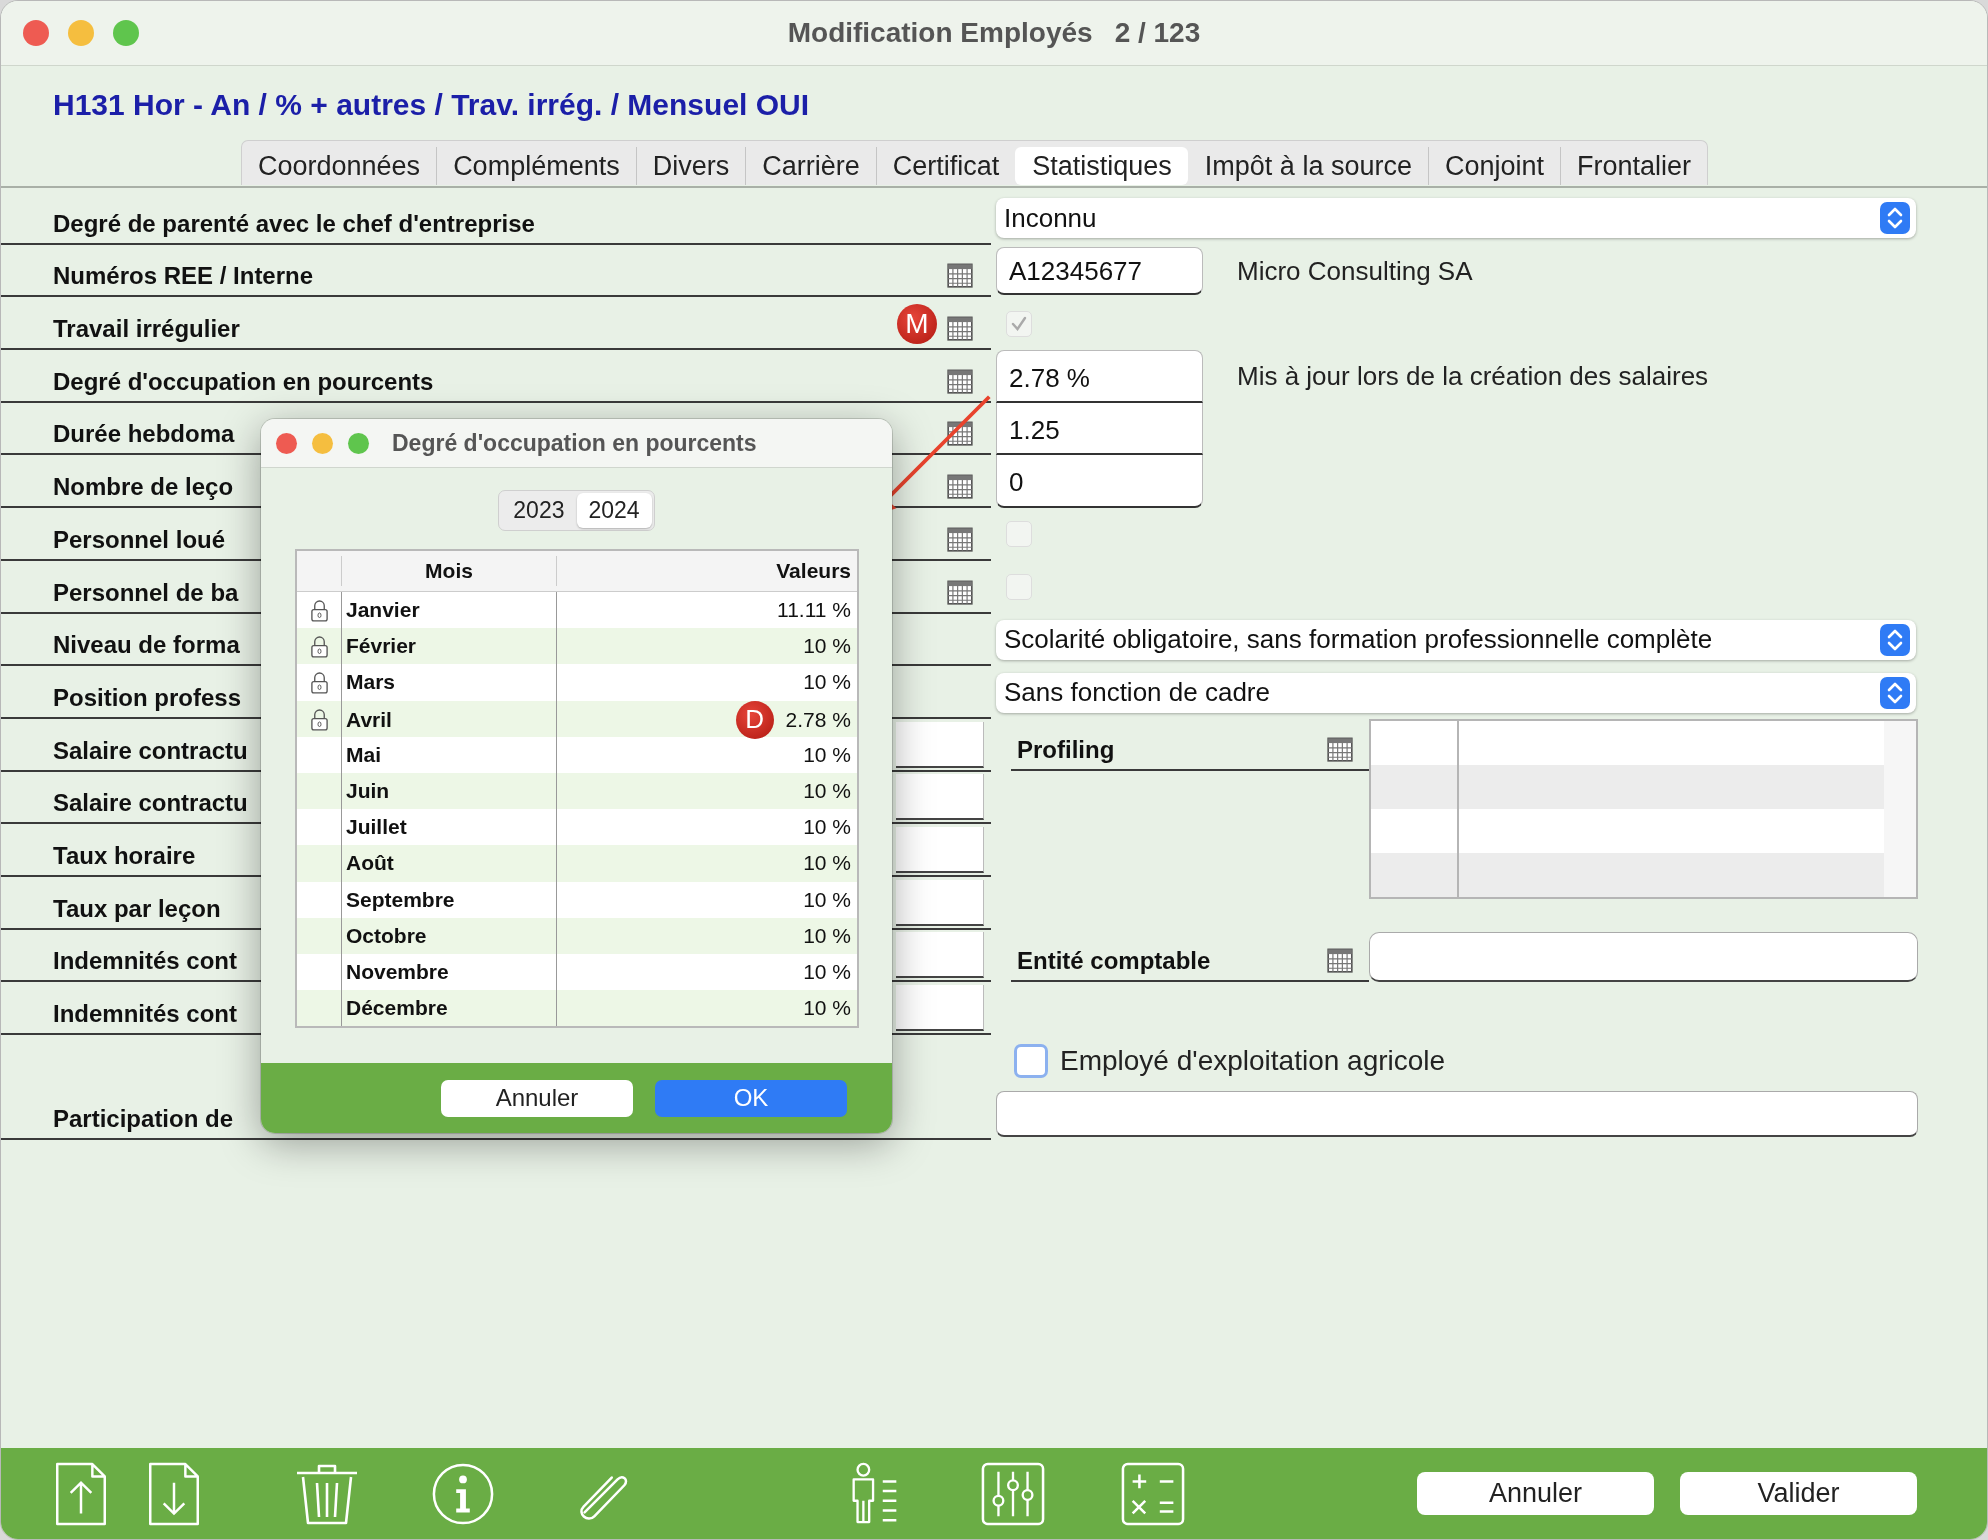 The height and width of the screenshot is (1540, 1988). I want to click on table-row: Avril D 2.78 %, so click(577, 718).